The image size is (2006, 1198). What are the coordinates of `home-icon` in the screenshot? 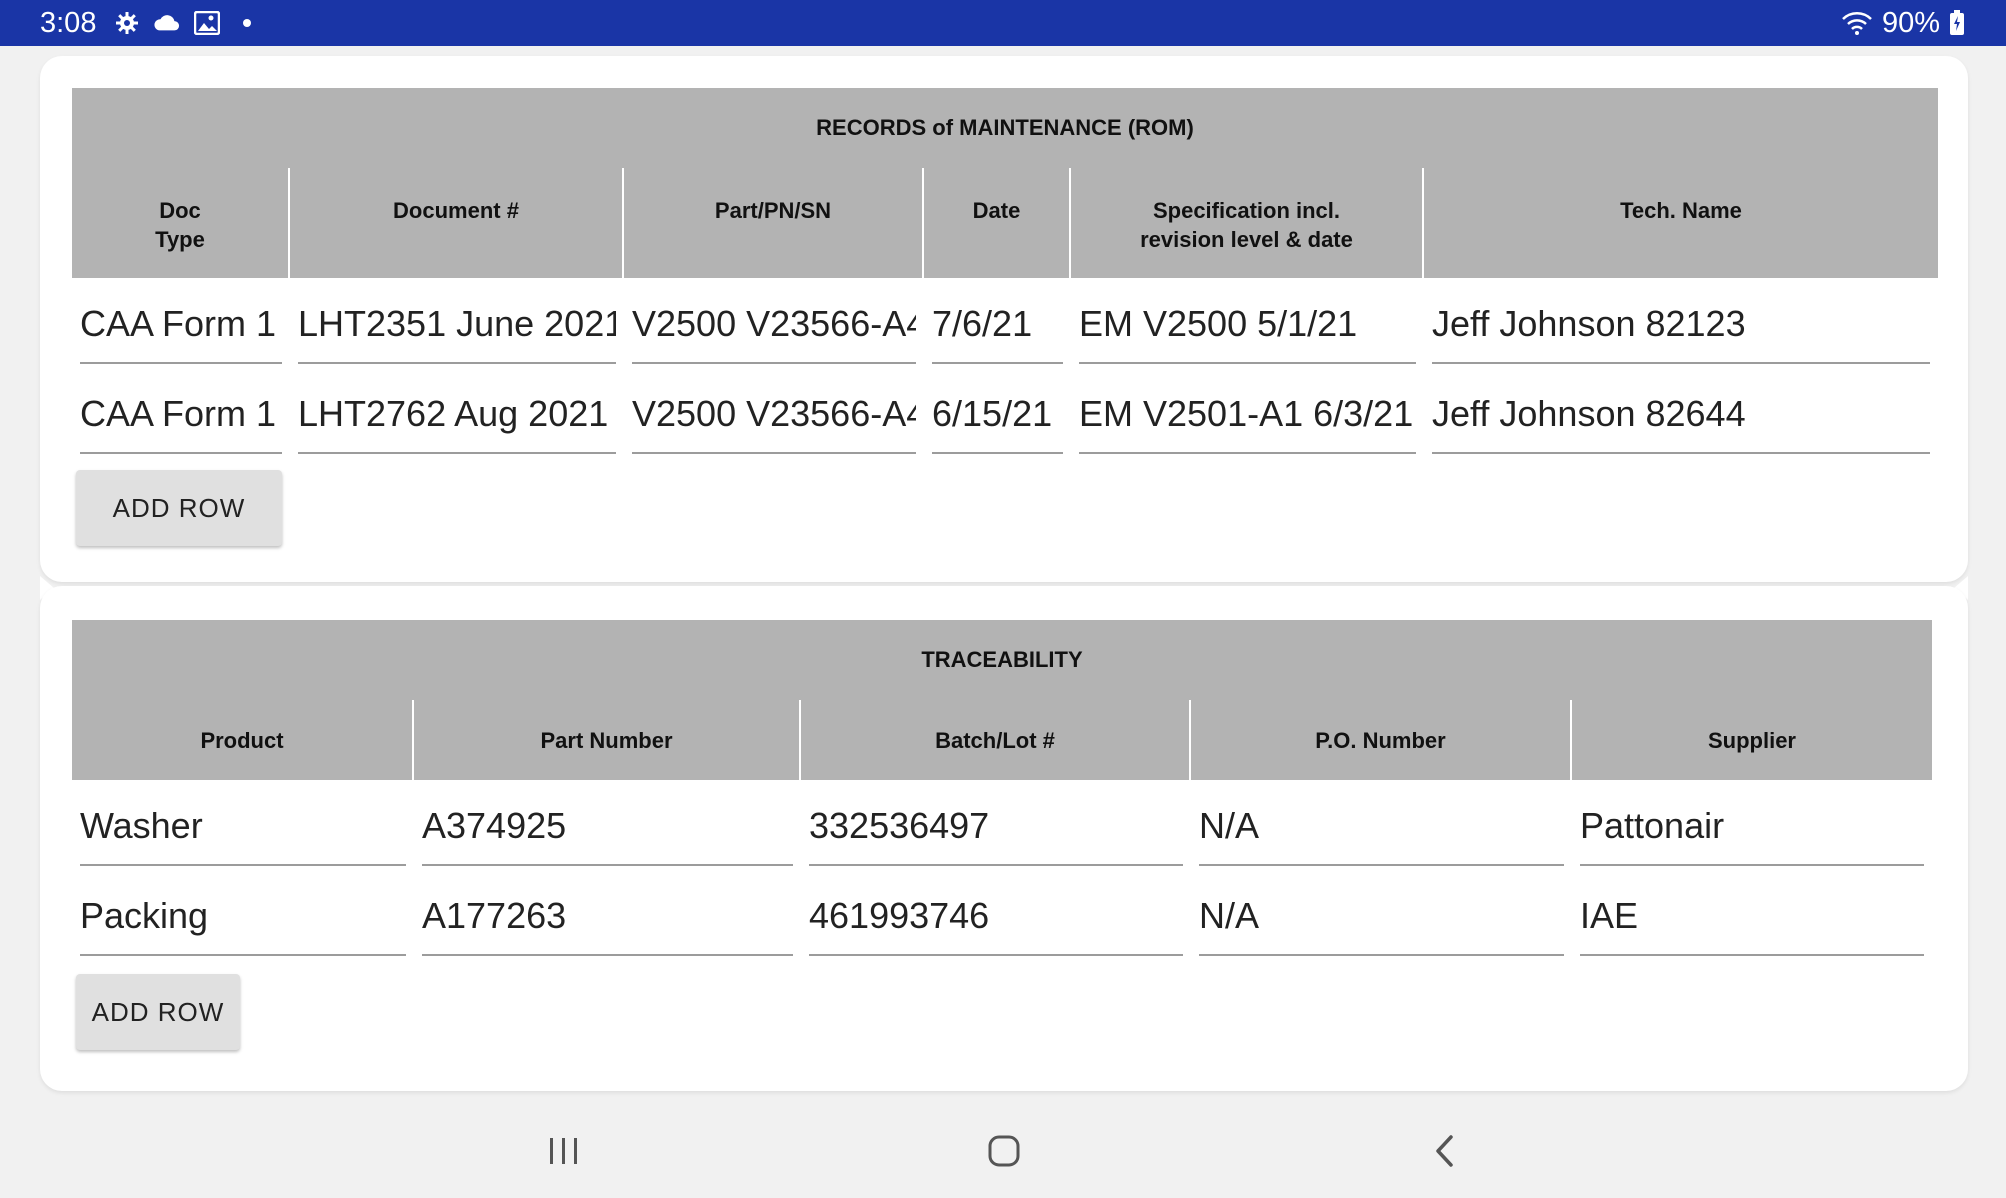 It's located at (1004, 1151).